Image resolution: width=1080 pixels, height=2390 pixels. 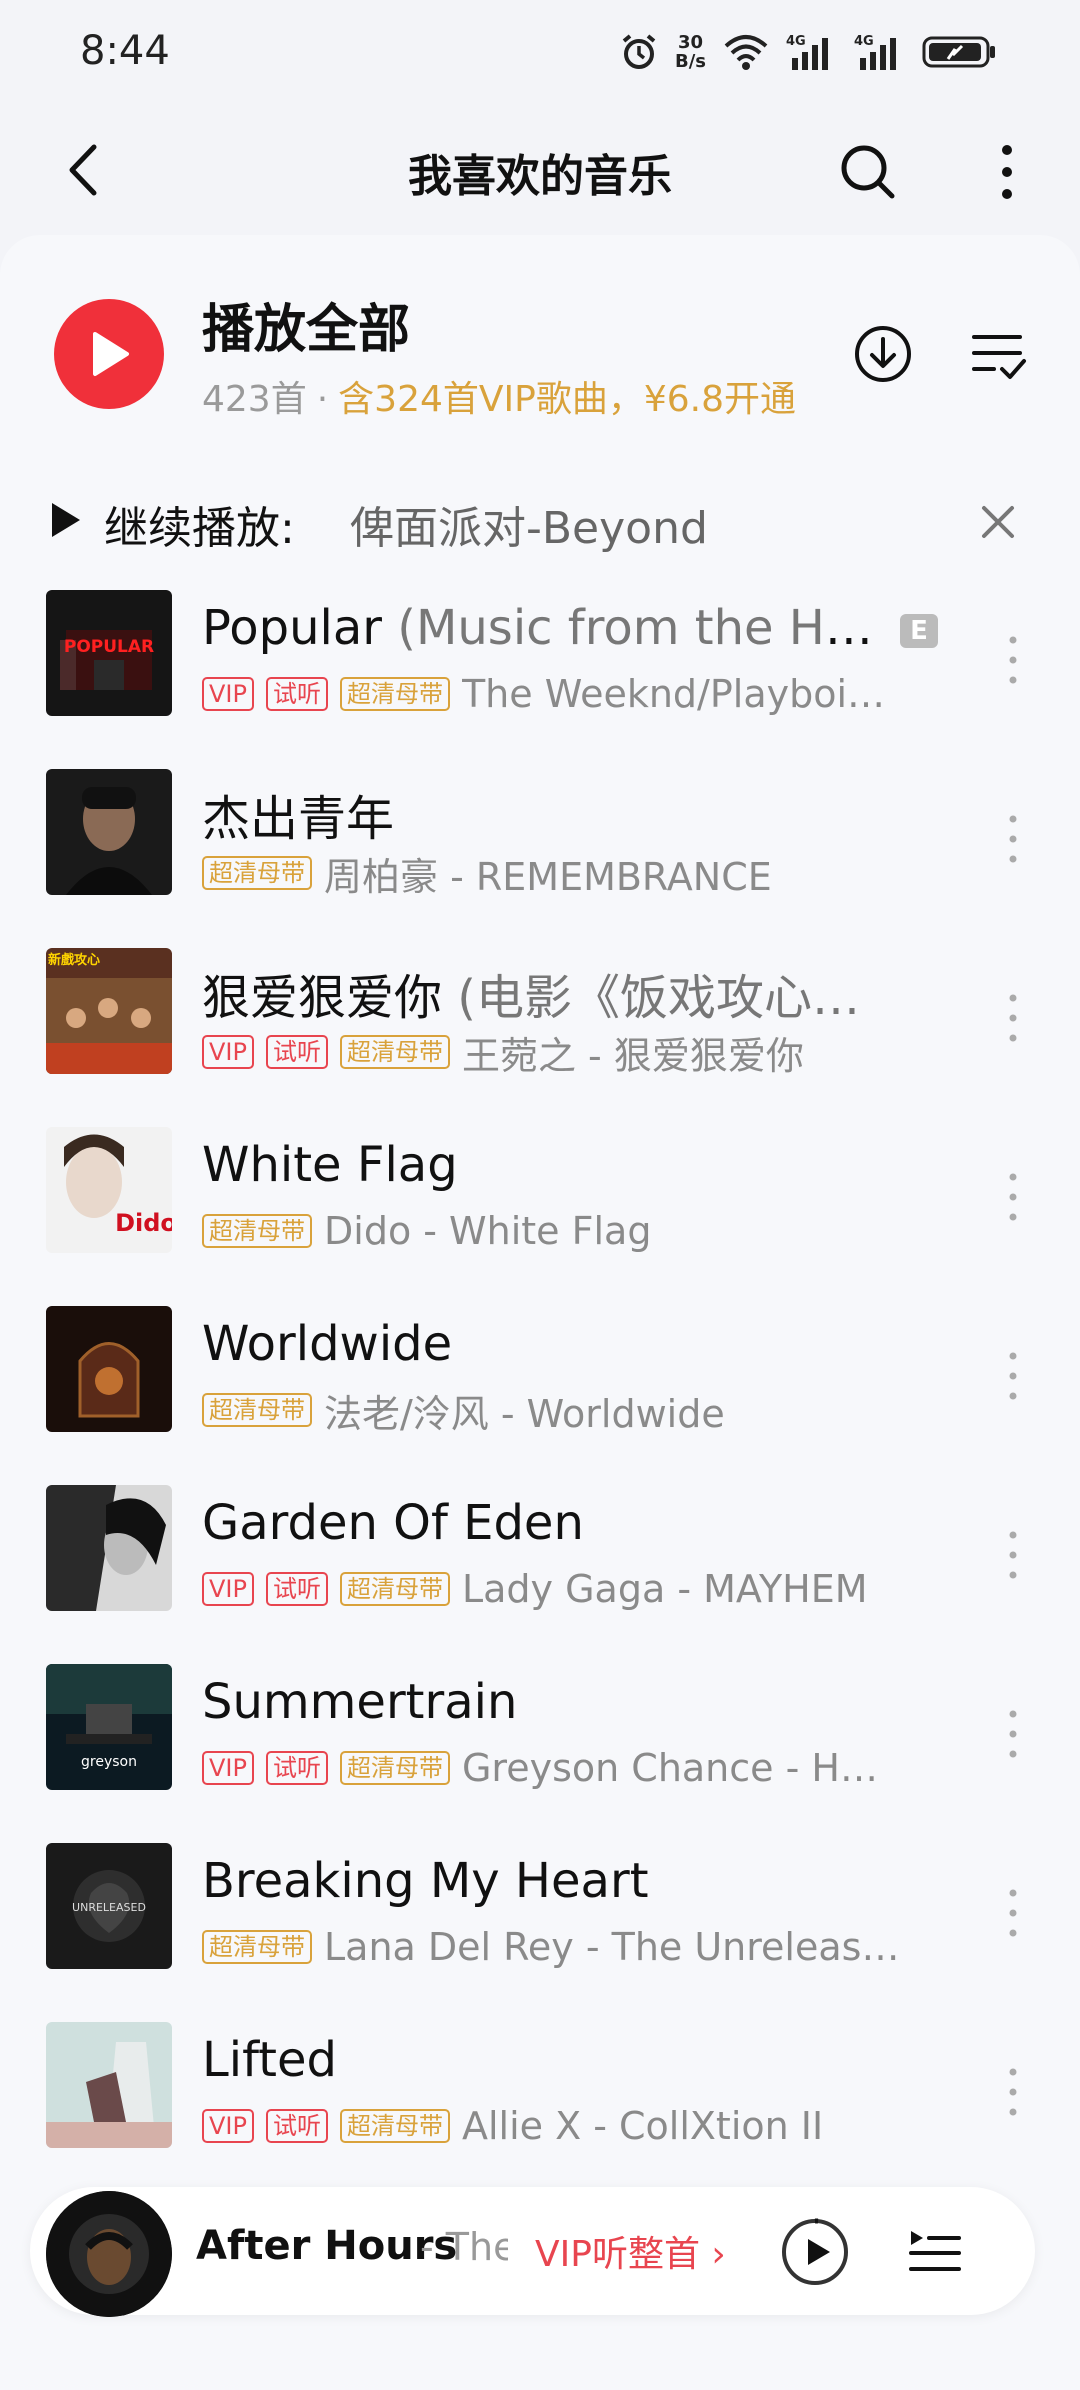 What do you see at coordinates (875, 52) in the screenshot?
I see `signal-4g-icon: 4G` at bounding box center [875, 52].